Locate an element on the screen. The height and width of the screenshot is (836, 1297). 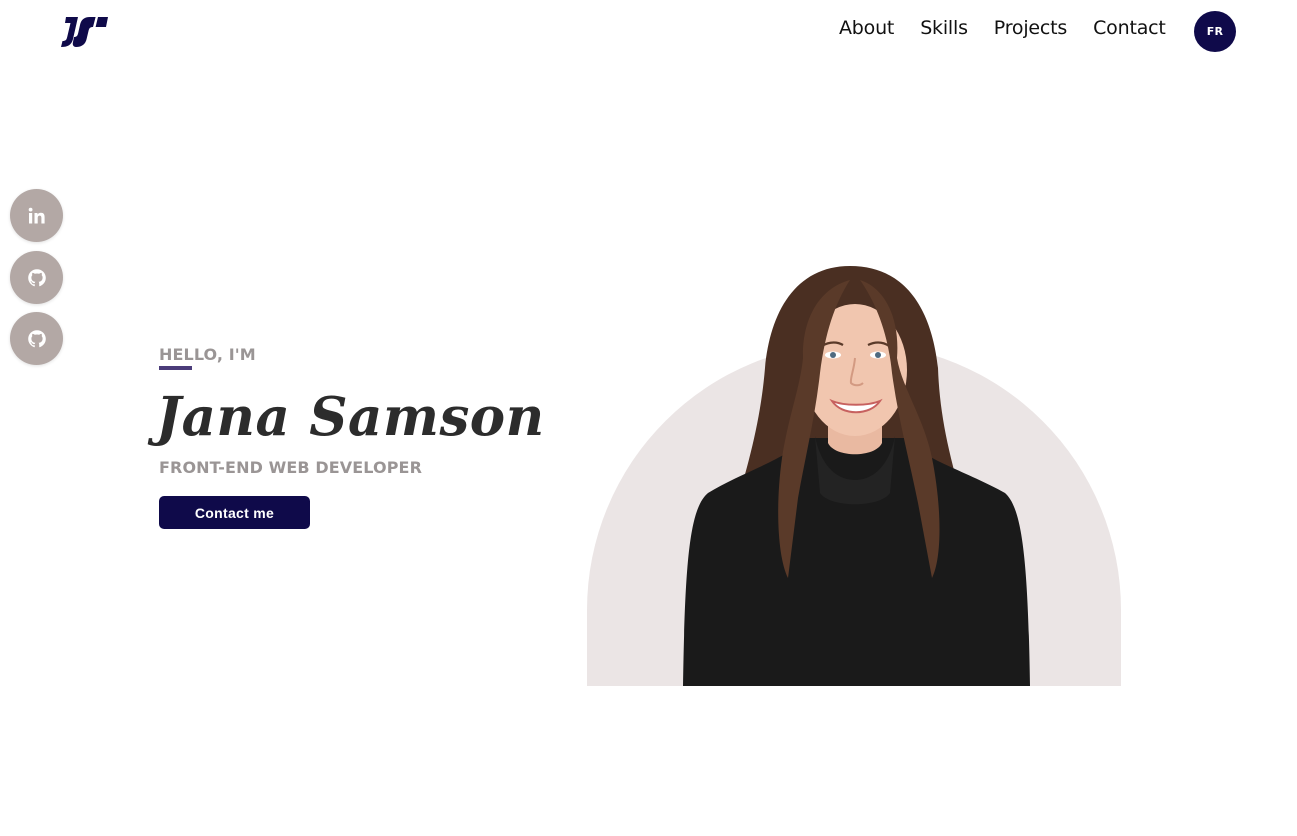
nav-link-about: About is located at coordinates (866, 28).